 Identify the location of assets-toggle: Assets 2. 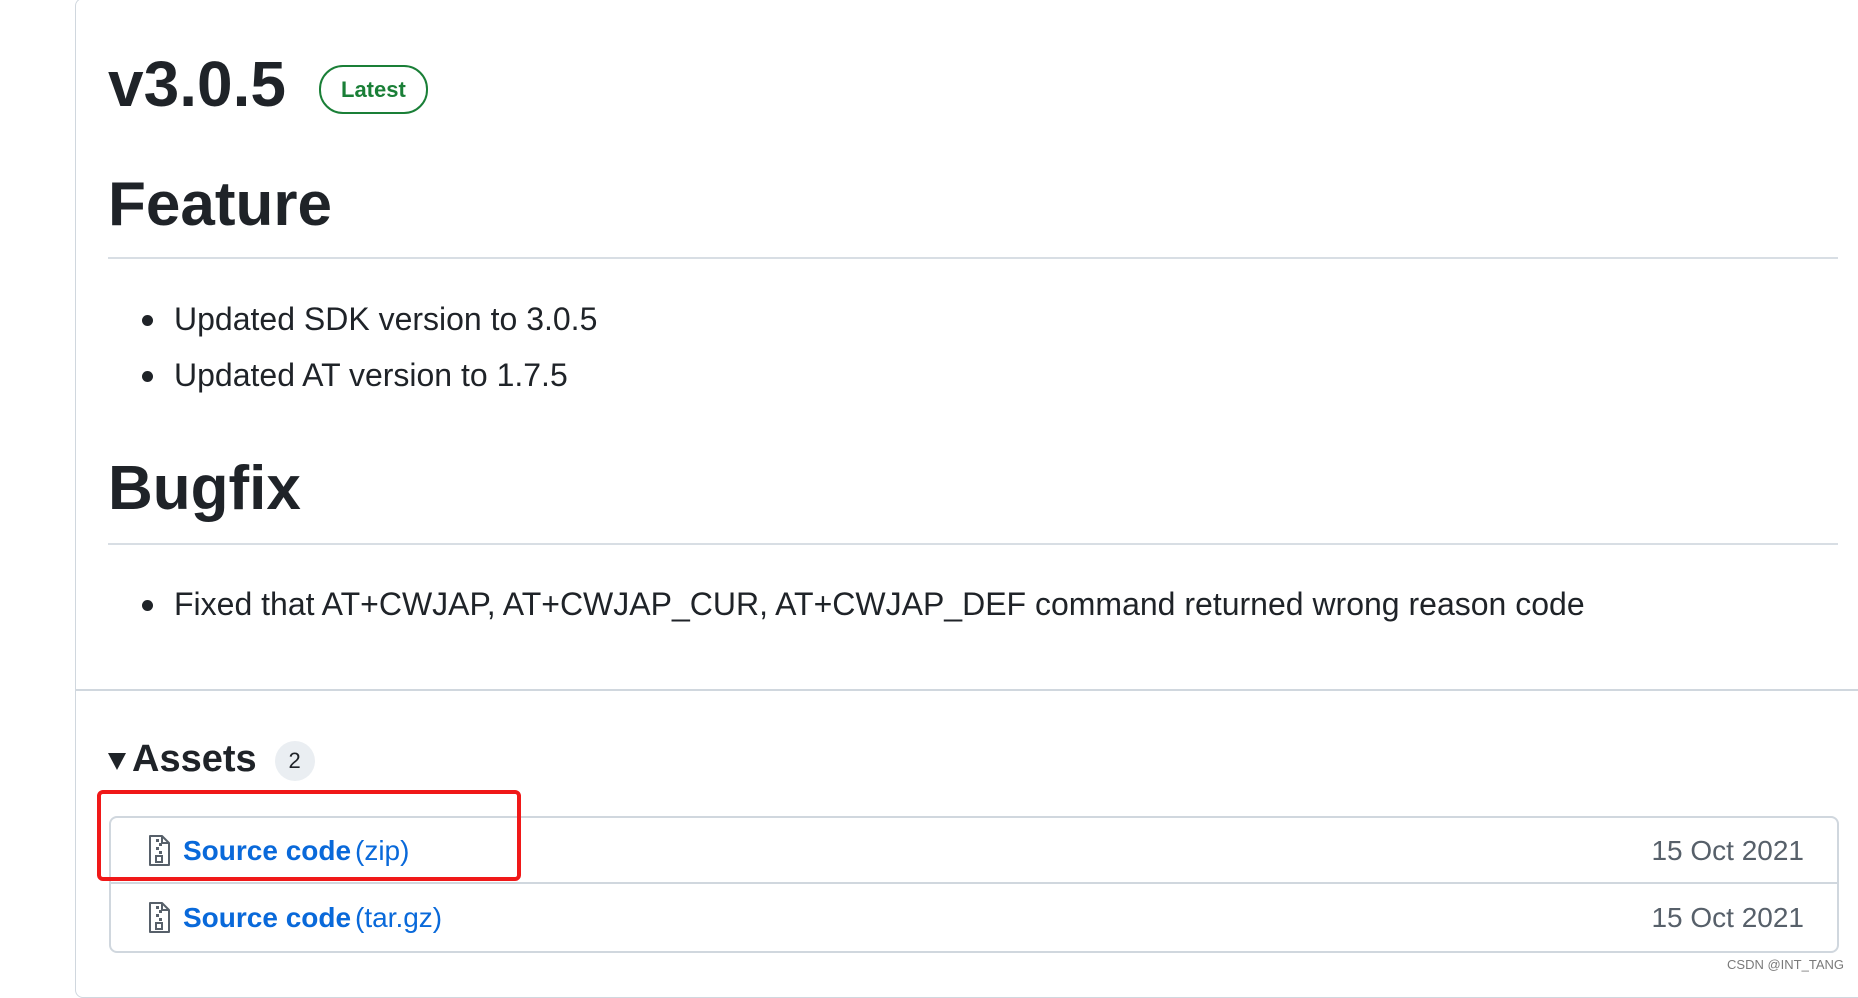
(211, 759).